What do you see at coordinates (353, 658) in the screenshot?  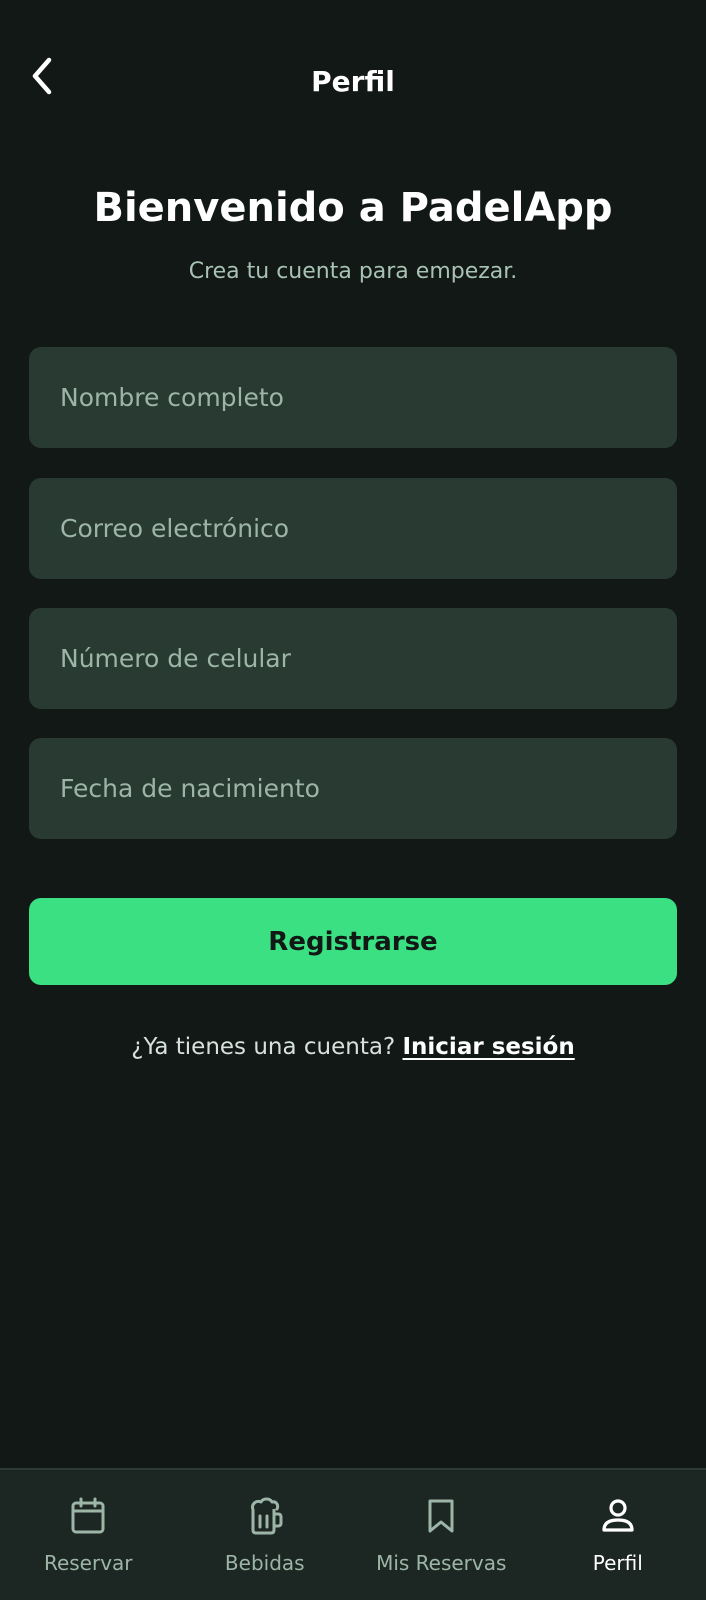 I see `phone-input` at bounding box center [353, 658].